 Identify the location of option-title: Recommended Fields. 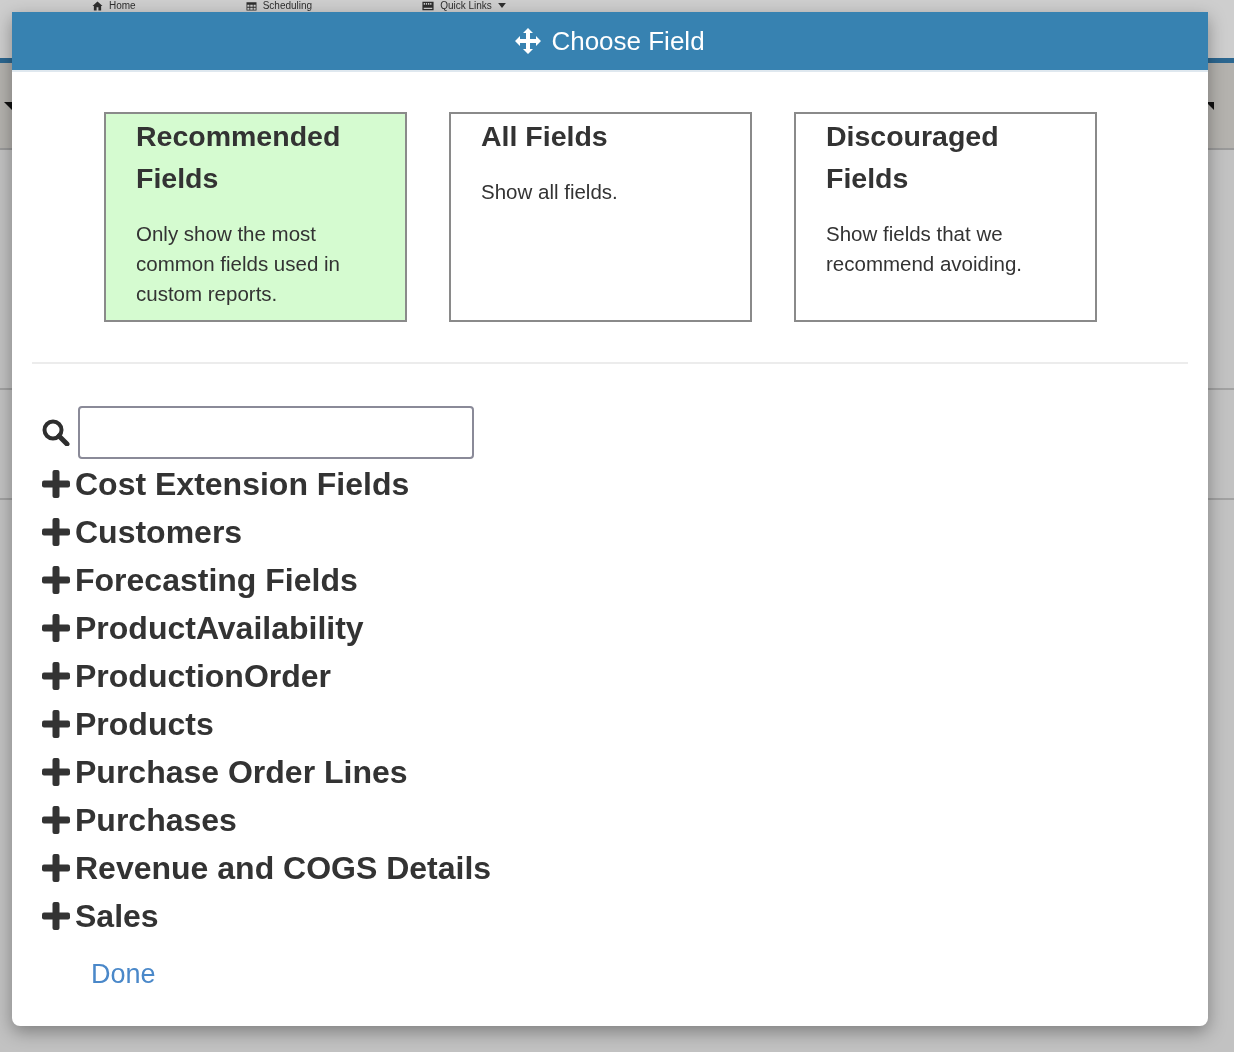
(239, 157).